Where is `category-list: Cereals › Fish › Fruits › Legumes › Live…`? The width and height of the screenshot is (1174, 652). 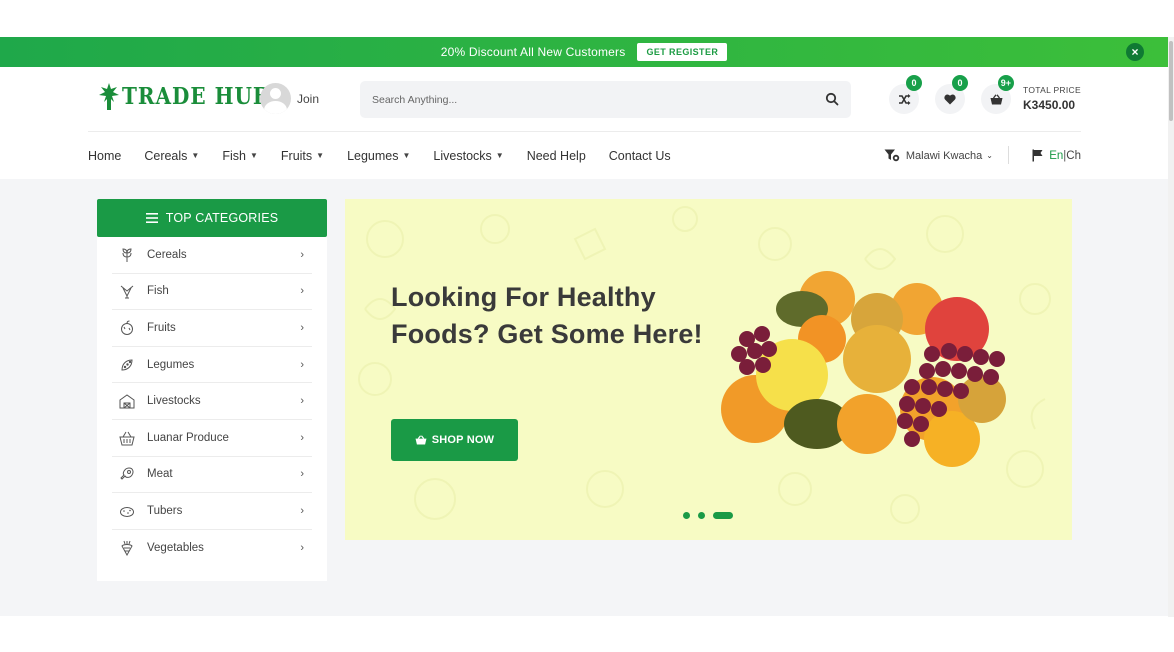
category-list: Cereals › Fish › Fruits › Legumes › Live… is located at coordinates (212, 401).